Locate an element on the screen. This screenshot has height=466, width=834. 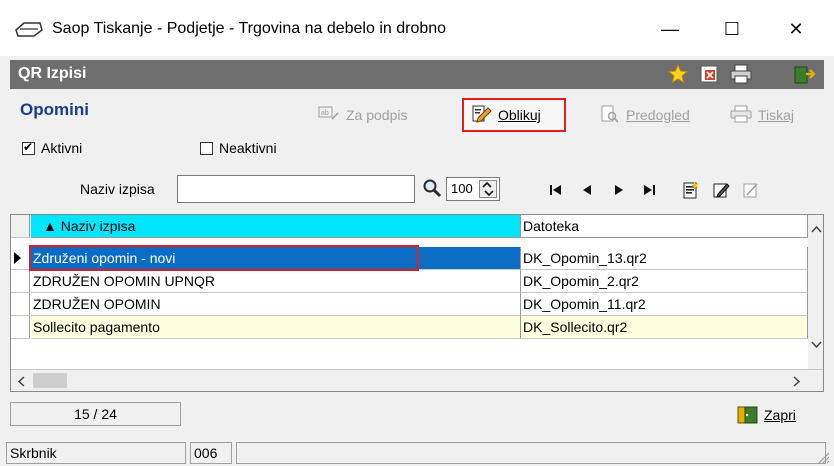
maximize-button: ☐ is located at coordinates (732, 29).